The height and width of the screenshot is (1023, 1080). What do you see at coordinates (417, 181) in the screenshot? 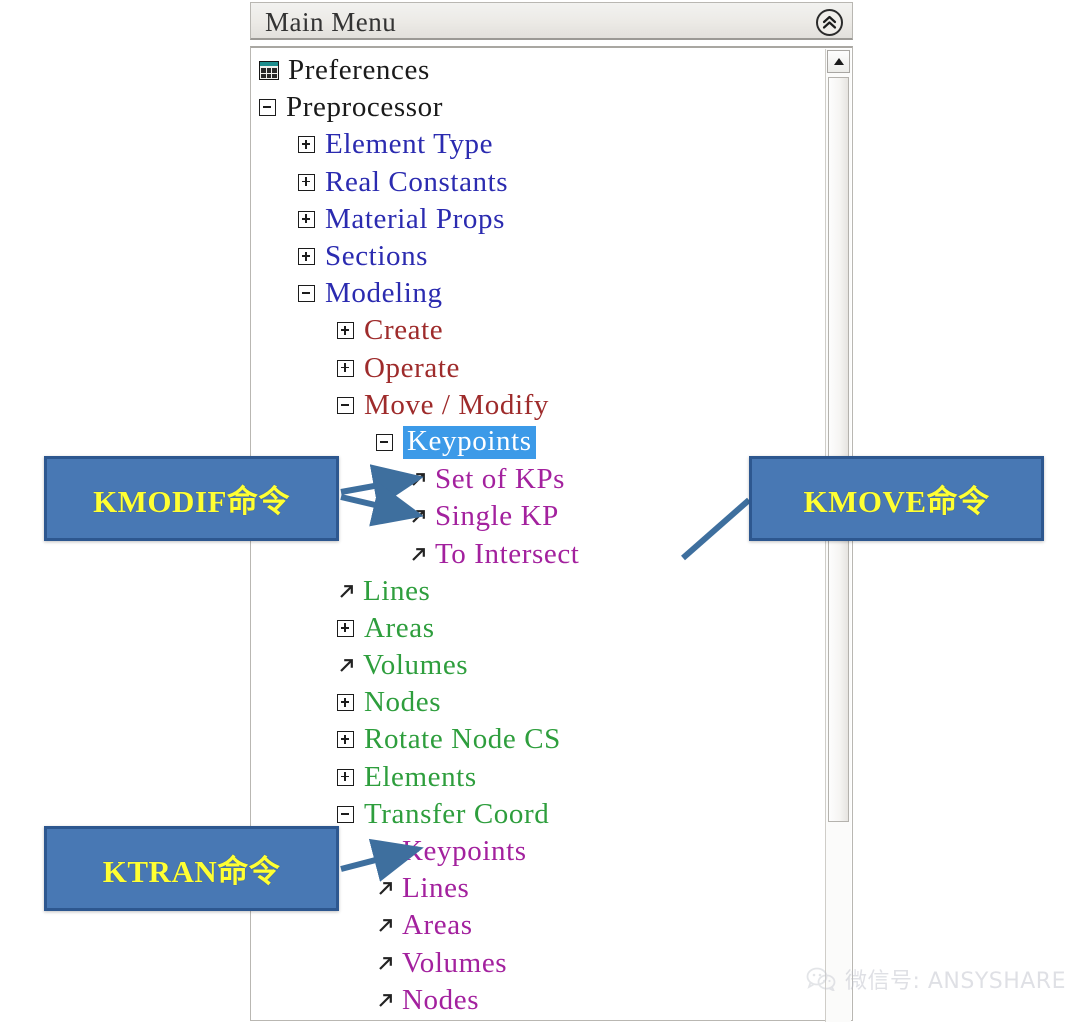
I see `tree-item-label: Real Constants` at bounding box center [417, 181].